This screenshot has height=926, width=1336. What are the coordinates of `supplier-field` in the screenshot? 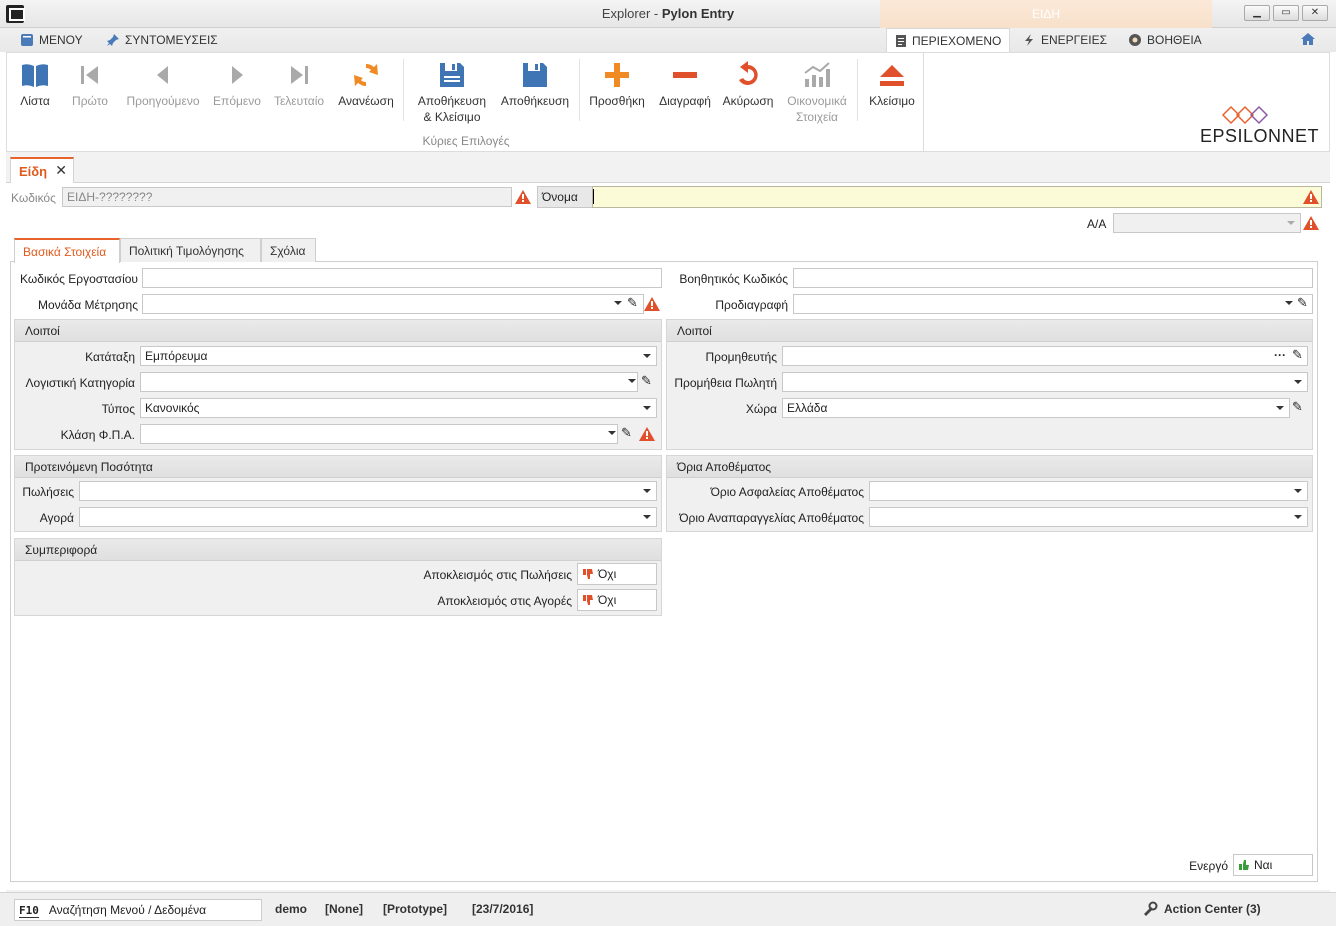 It's located at (1045, 356).